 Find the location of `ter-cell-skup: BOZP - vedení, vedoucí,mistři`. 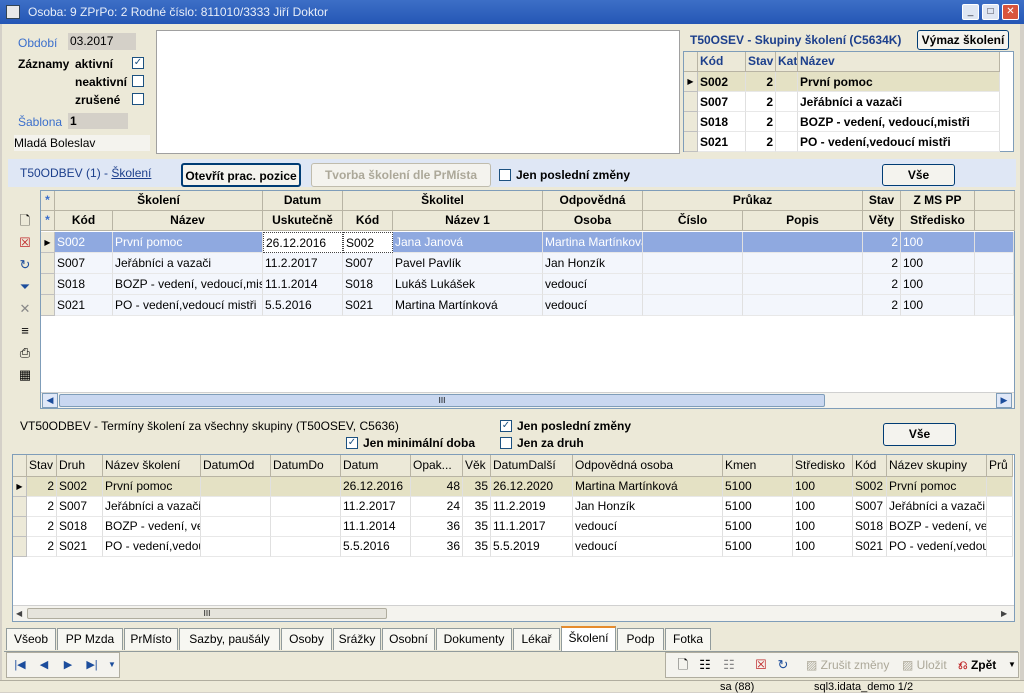

ter-cell-skup: BOZP - vedení, vedoucí,mistři is located at coordinates (937, 527).